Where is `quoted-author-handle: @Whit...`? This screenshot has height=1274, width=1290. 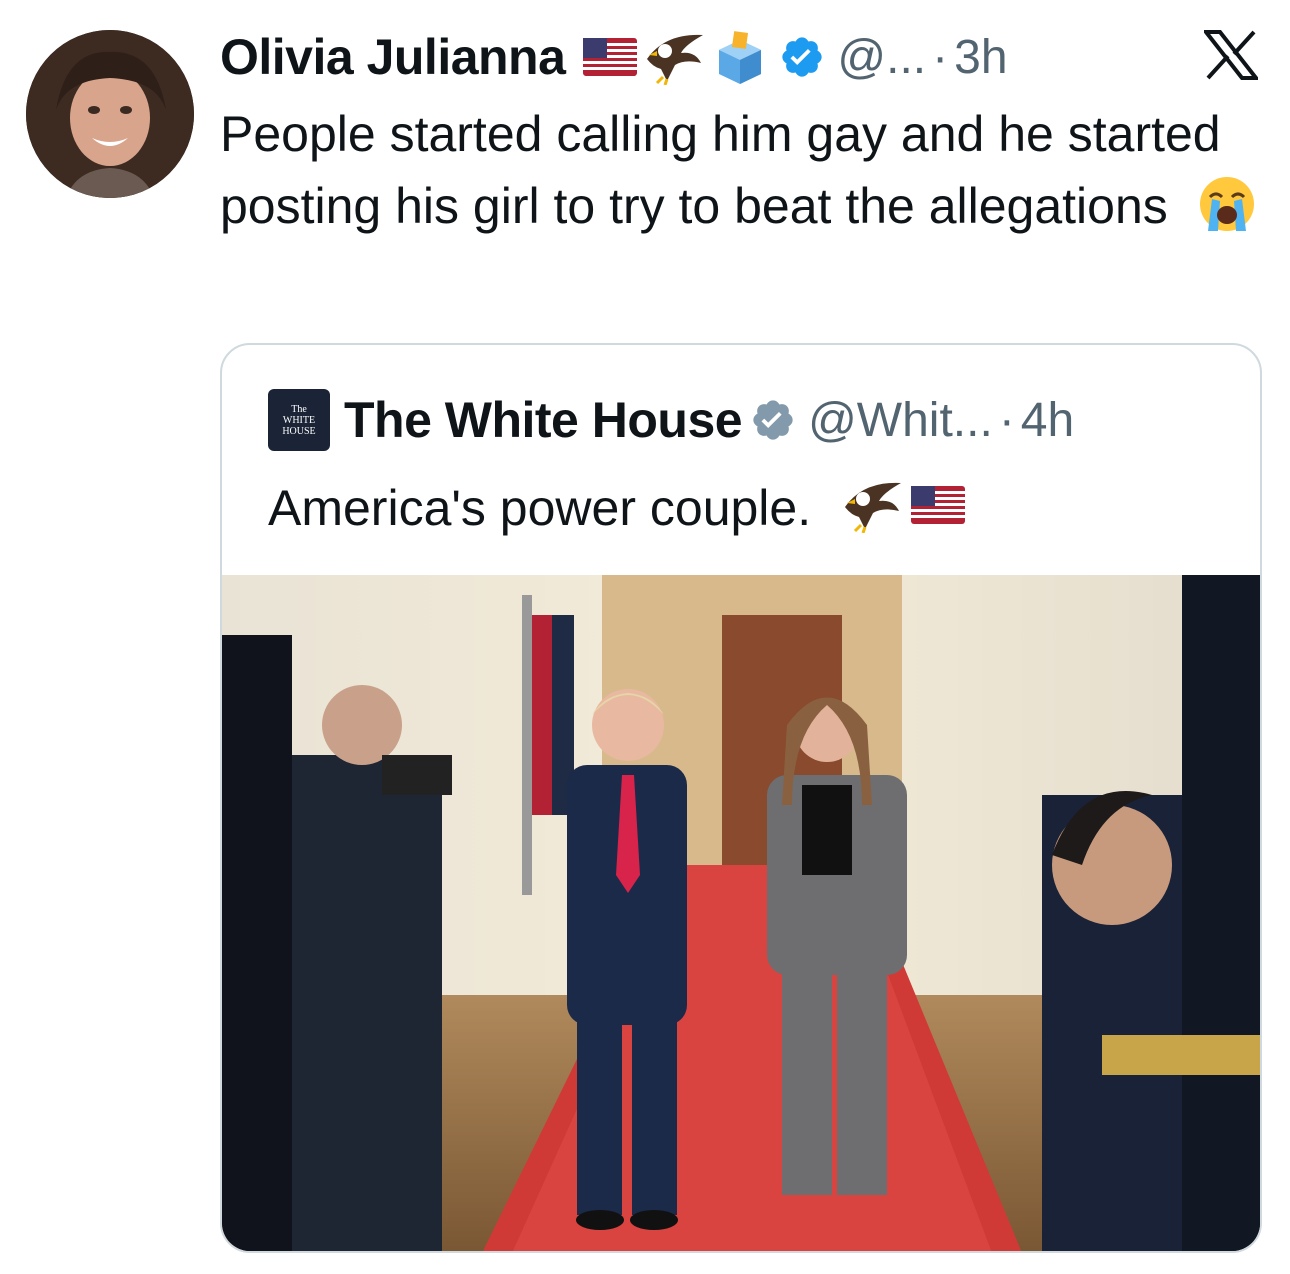
quoted-author-handle: @Whit... is located at coordinates (900, 420).